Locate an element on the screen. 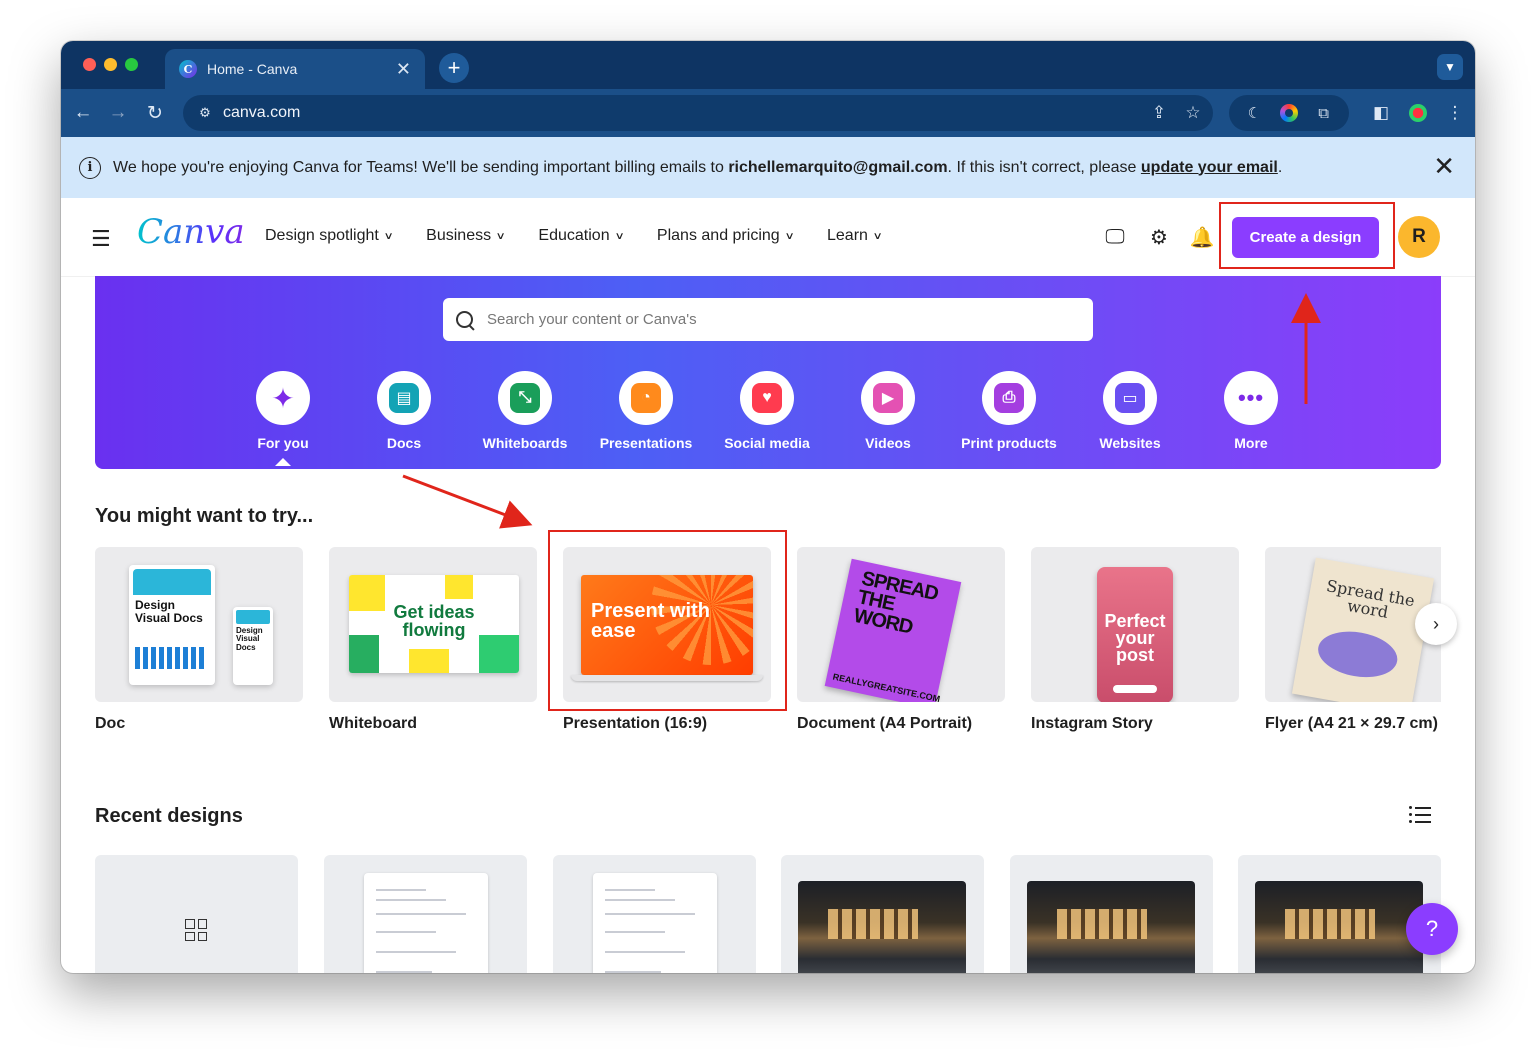 The image size is (1536, 1054). suggestion-instagram-story-thumbnail: Perfect your post is located at coordinates (1135, 624).